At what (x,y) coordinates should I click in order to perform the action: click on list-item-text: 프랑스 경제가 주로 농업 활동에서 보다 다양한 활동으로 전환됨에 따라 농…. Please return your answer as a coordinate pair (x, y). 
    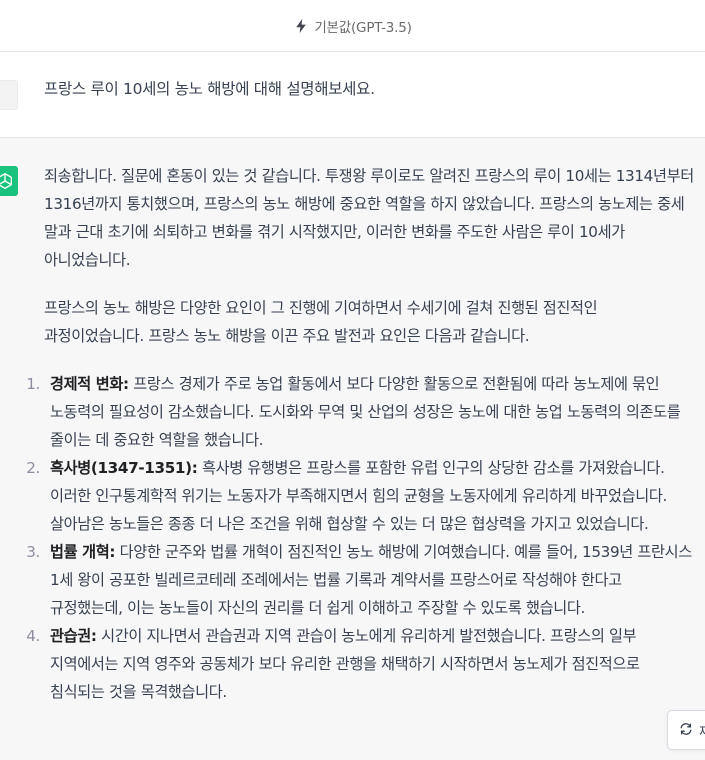
    Looking at the image, I should click on (365, 412).